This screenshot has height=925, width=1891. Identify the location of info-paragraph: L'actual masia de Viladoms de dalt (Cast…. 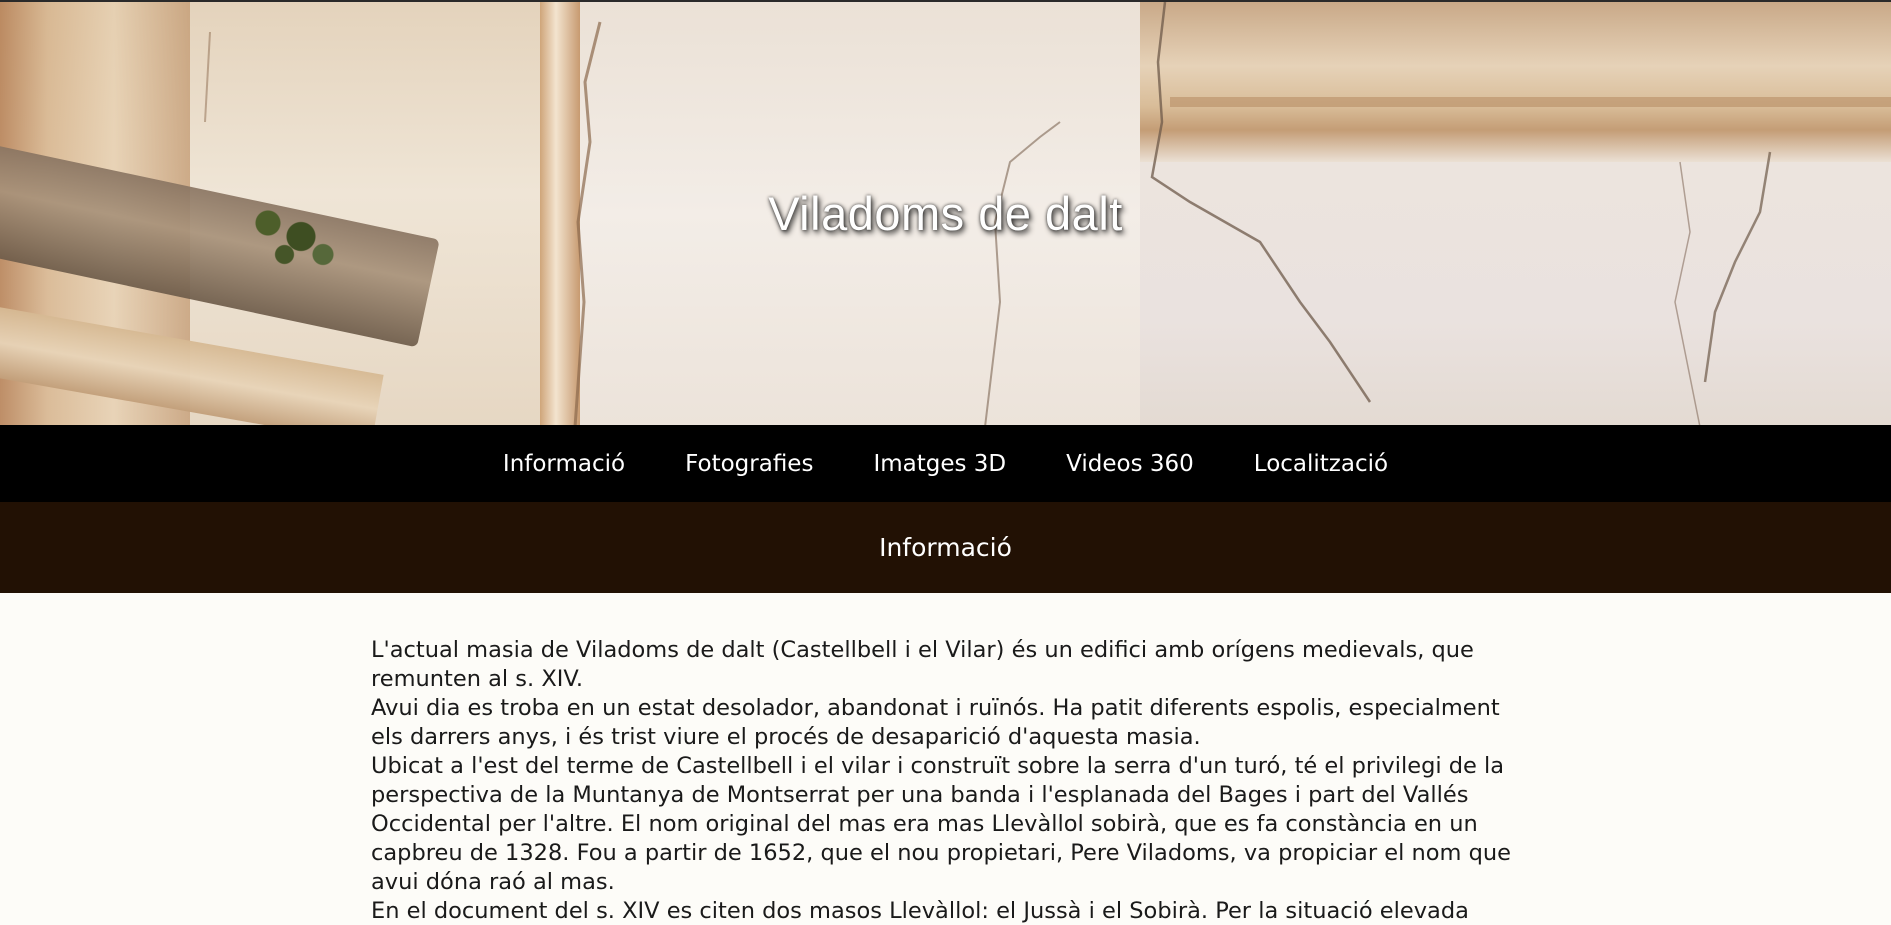
(922, 664).